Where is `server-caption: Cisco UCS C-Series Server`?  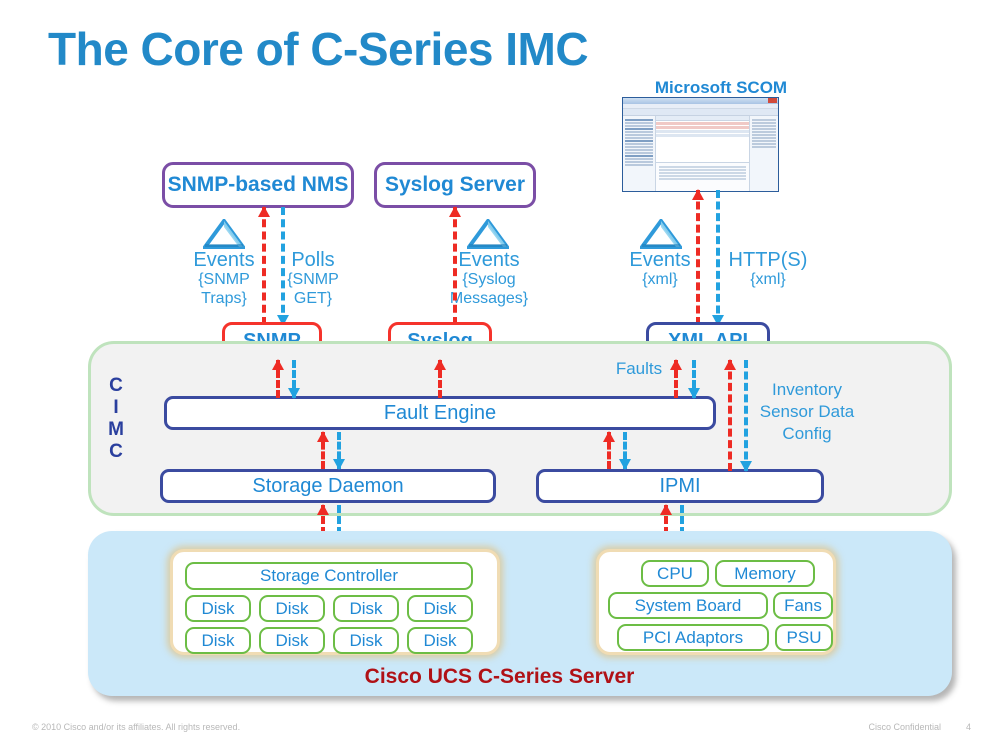 server-caption: Cisco UCS C-Series Server is located at coordinates (499, 676).